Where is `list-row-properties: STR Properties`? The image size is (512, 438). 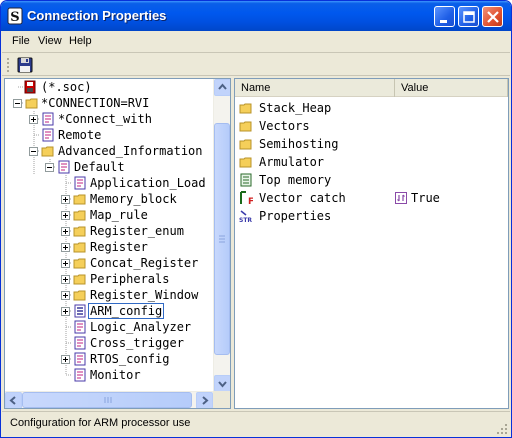
list-row-properties: STR Properties is located at coordinates (371, 216).